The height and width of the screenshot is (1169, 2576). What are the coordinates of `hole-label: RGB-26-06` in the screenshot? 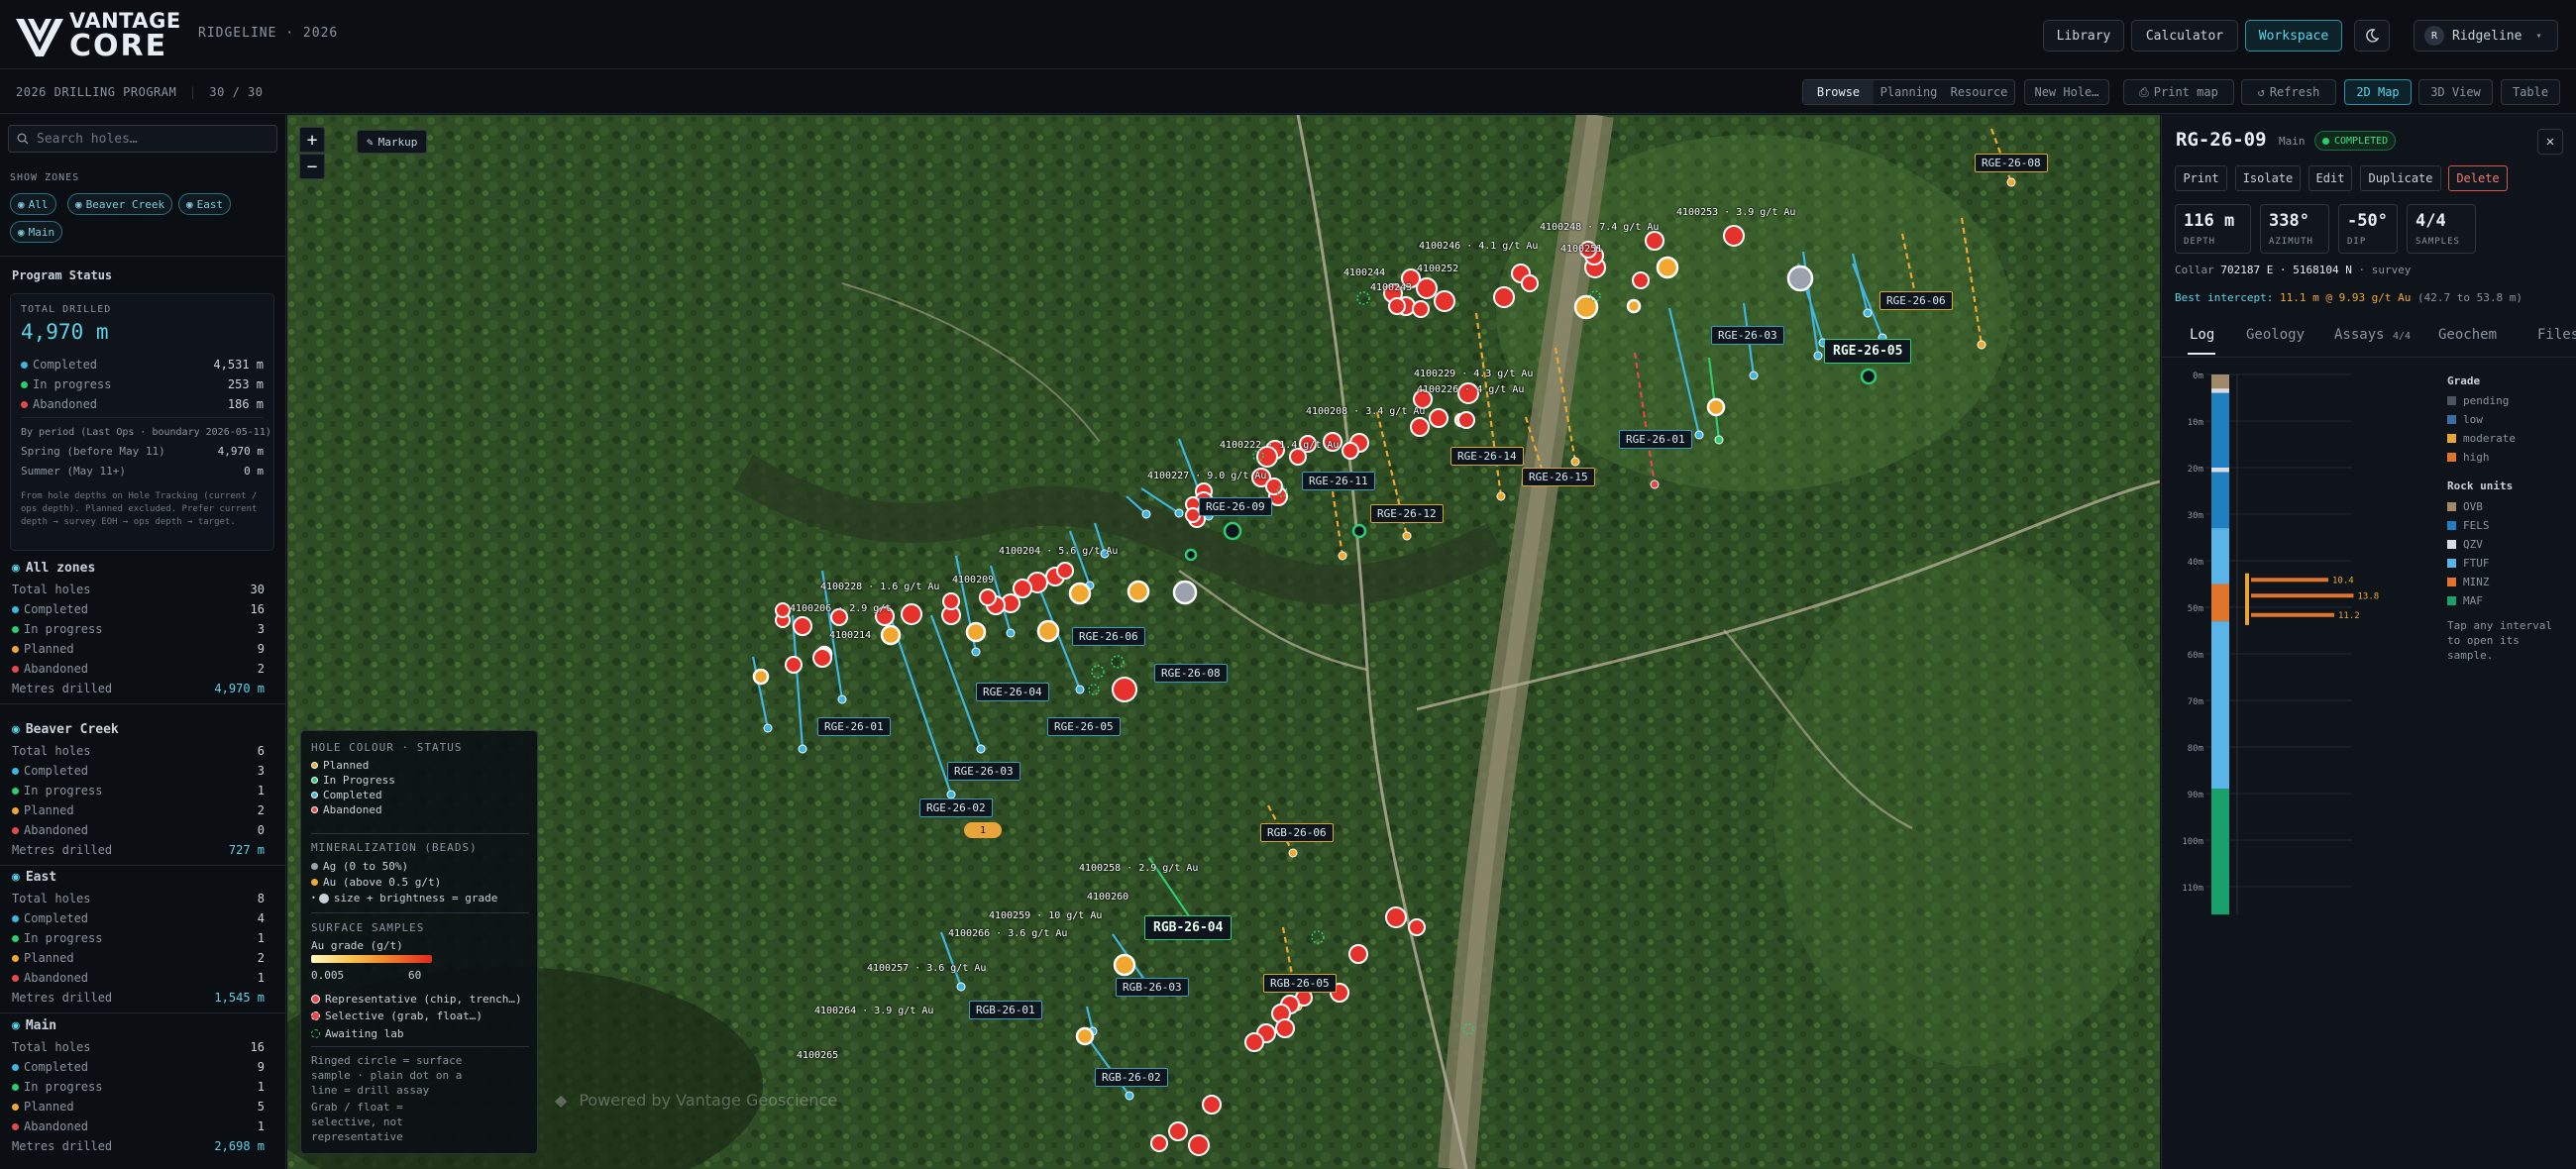 It's located at (1297, 833).